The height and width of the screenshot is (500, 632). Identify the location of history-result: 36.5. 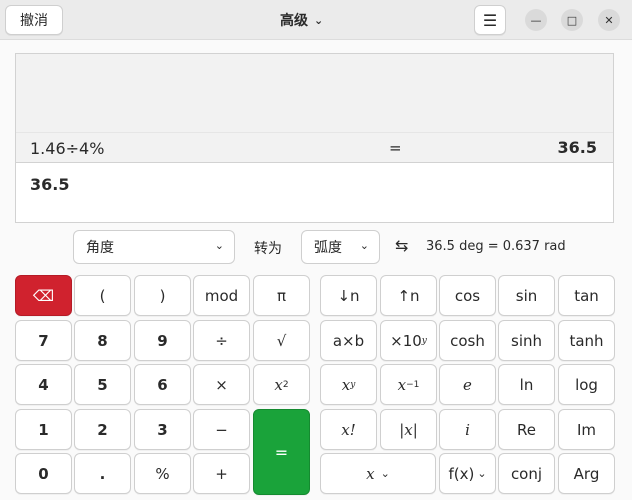
(577, 147).